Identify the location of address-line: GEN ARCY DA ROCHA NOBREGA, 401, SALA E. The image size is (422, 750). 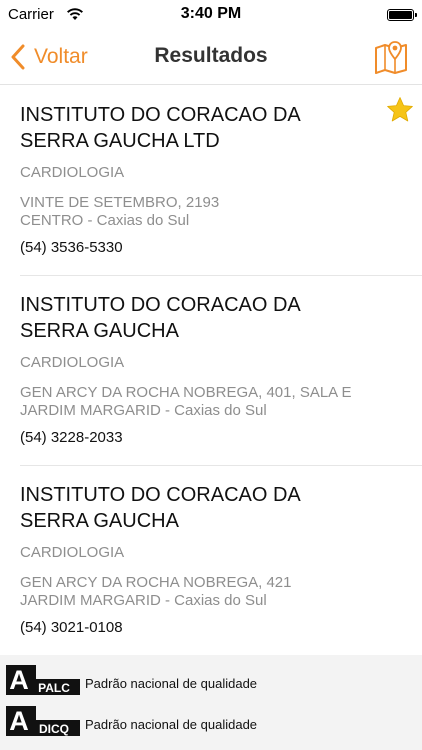
(186, 392).